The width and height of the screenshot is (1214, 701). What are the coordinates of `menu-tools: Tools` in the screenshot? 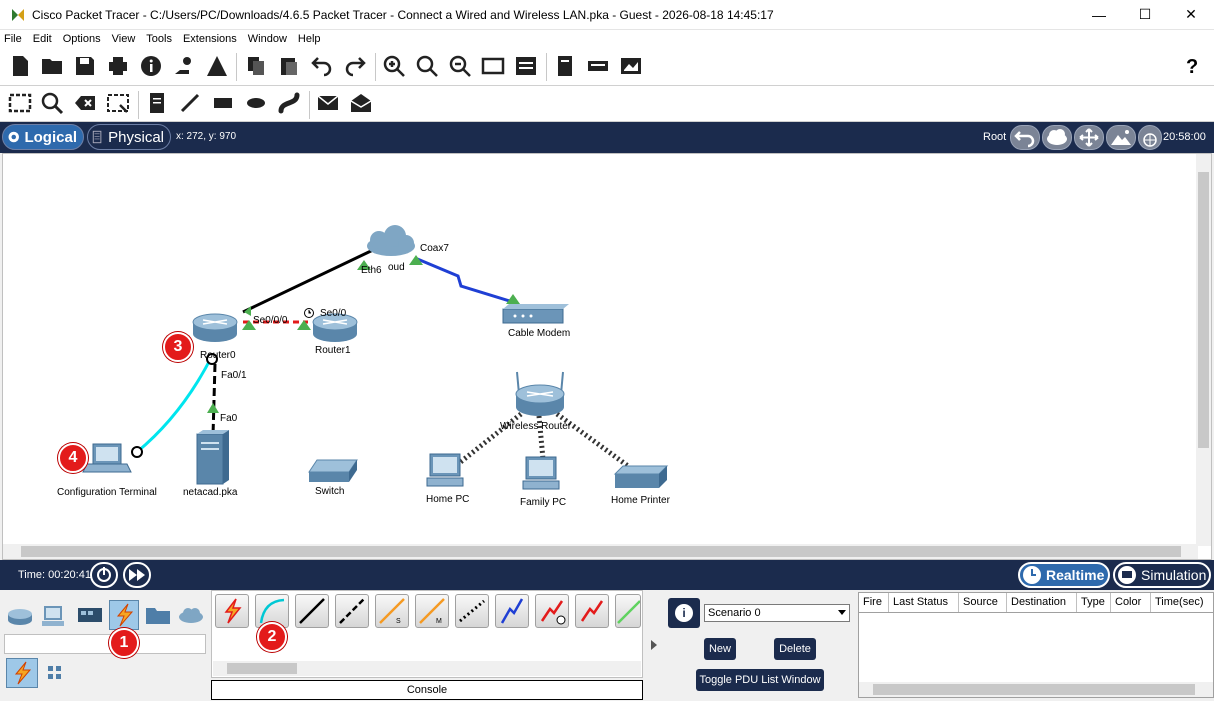 It's located at (159, 39).